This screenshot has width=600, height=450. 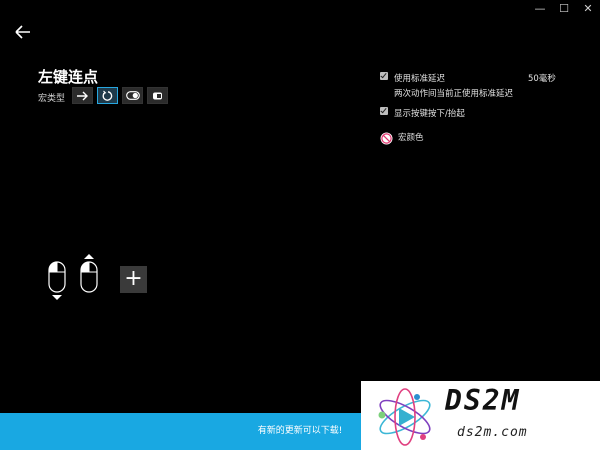 What do you see at coordinates (492, 432) in the screenshot?
I see `watermark-url: ds2m.com` at bounding box center [492, 432].